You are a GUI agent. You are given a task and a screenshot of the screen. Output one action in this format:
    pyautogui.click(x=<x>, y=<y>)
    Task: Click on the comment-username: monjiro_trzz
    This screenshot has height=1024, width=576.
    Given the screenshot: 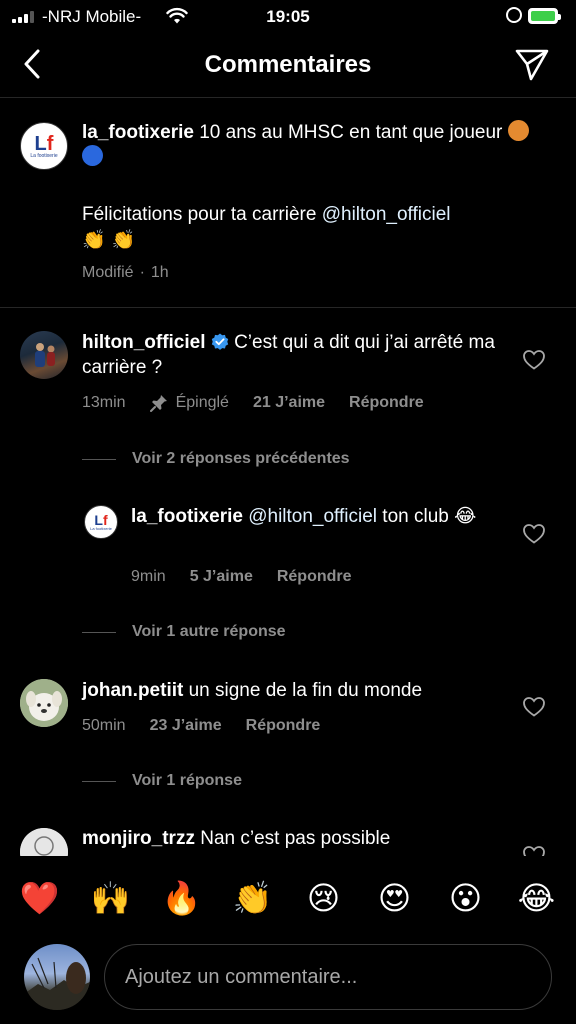 What is the action you would take?
    pyautogui.click(x=138, y=838)
    